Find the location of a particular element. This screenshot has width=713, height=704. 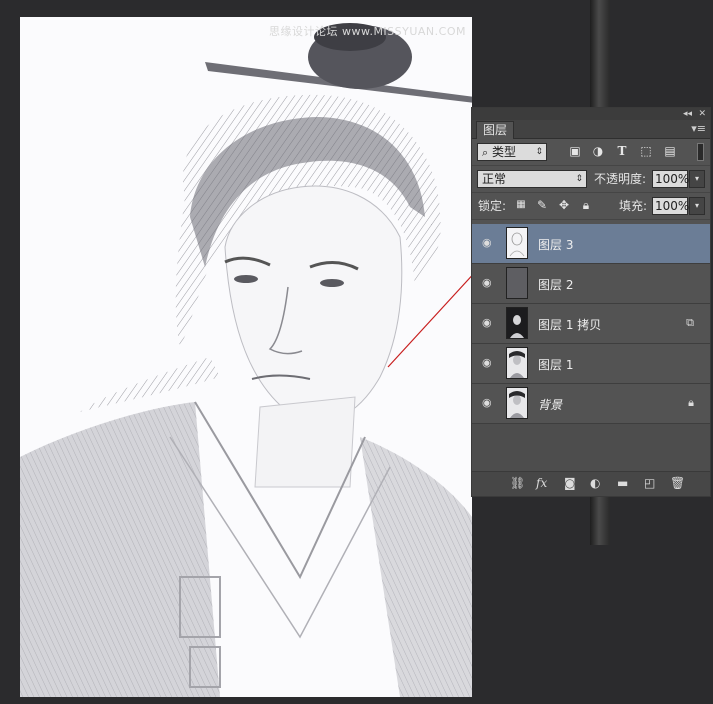

smart-object-icon: ⧉ is located at coordinates (690, 322).